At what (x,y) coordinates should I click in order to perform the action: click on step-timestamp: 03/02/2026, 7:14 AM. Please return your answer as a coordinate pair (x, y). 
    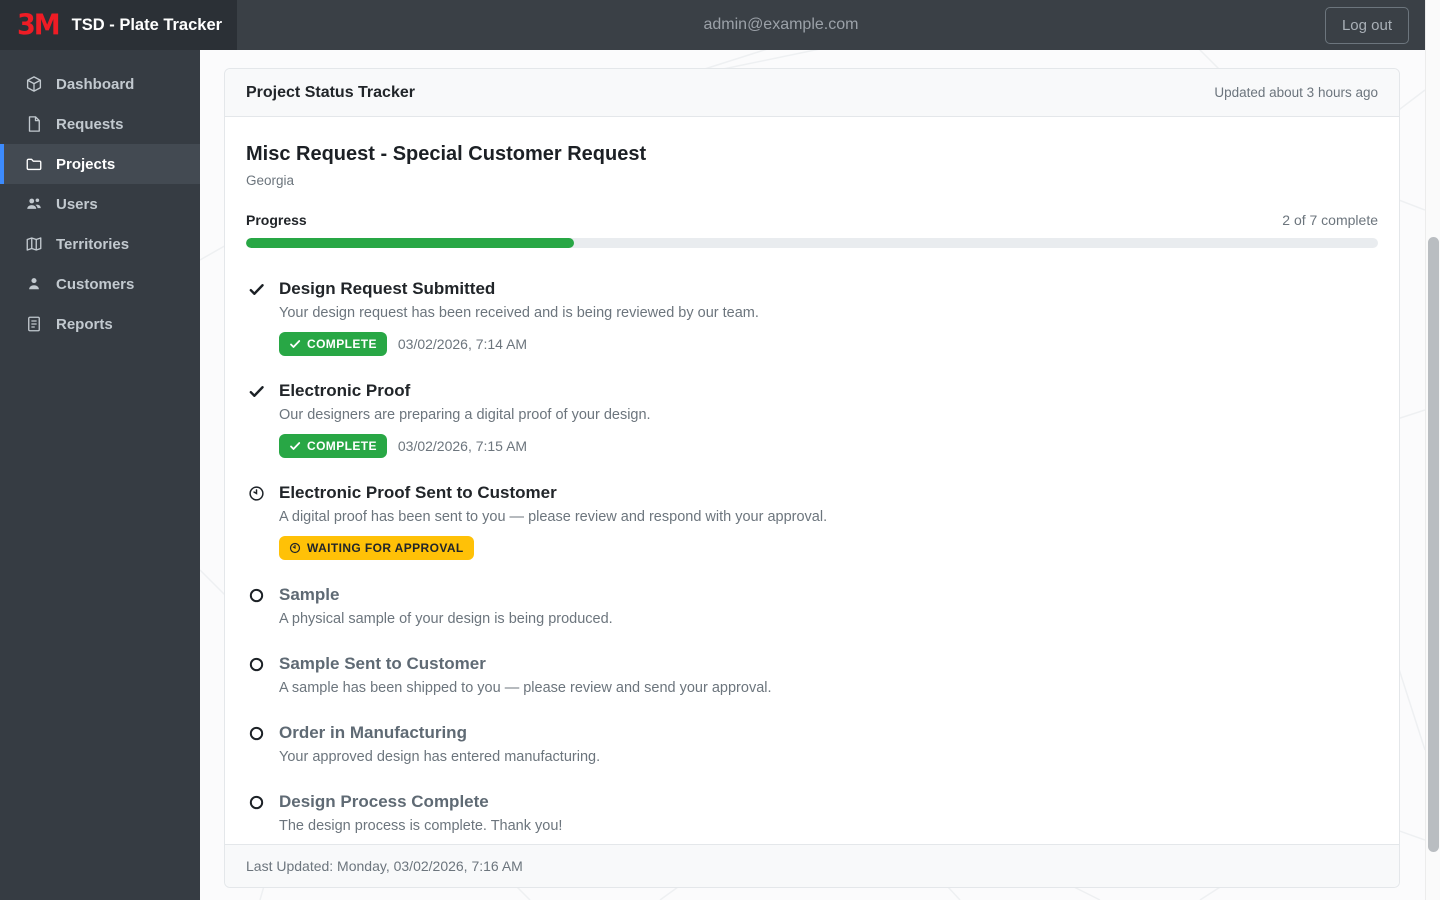
    Looking at the image, I should click on (462, 344).